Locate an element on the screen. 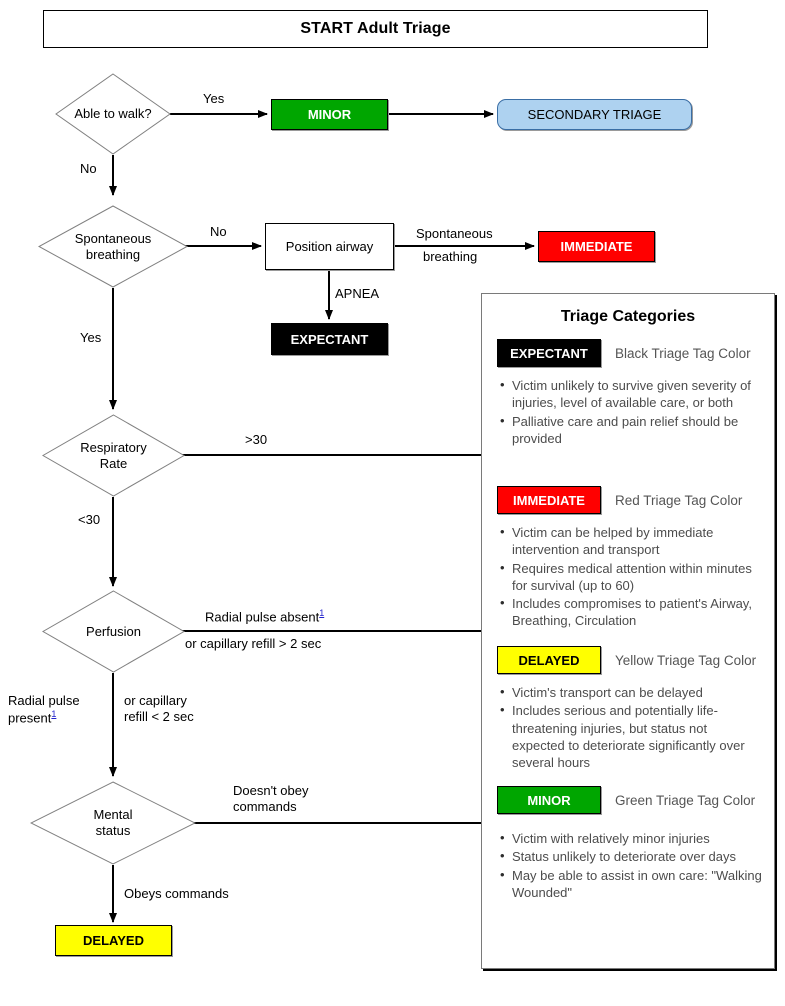 The height and width of the screenshot is (1006, 785). node-delayed-label: DELAYED is located at coordinates (113, 940).